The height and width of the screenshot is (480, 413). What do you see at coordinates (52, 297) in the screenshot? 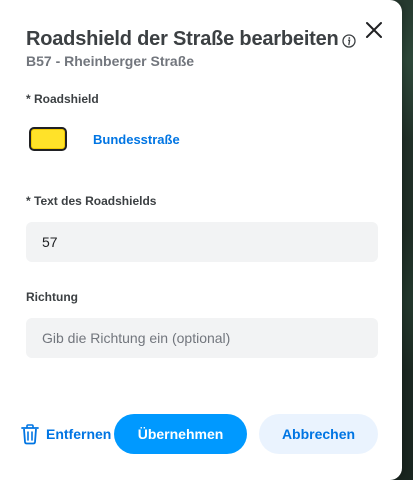
I see `direction-label: Richtung` at bounding box center [52, 297].